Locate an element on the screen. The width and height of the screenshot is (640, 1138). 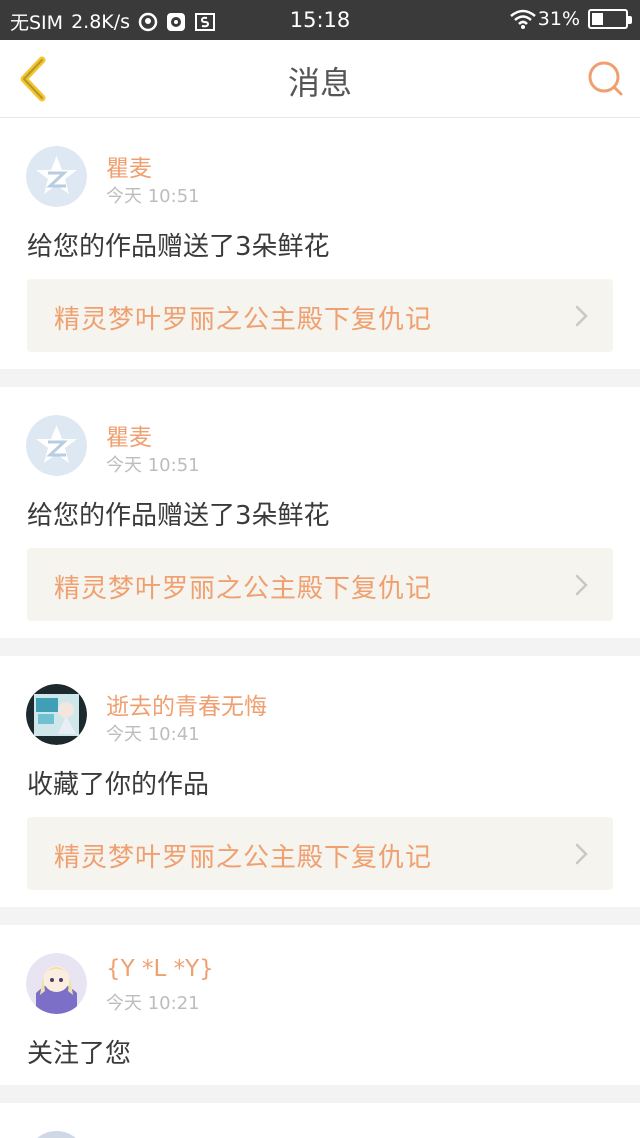
username: {Y *L *Y} is located at coordinates (160, 969).